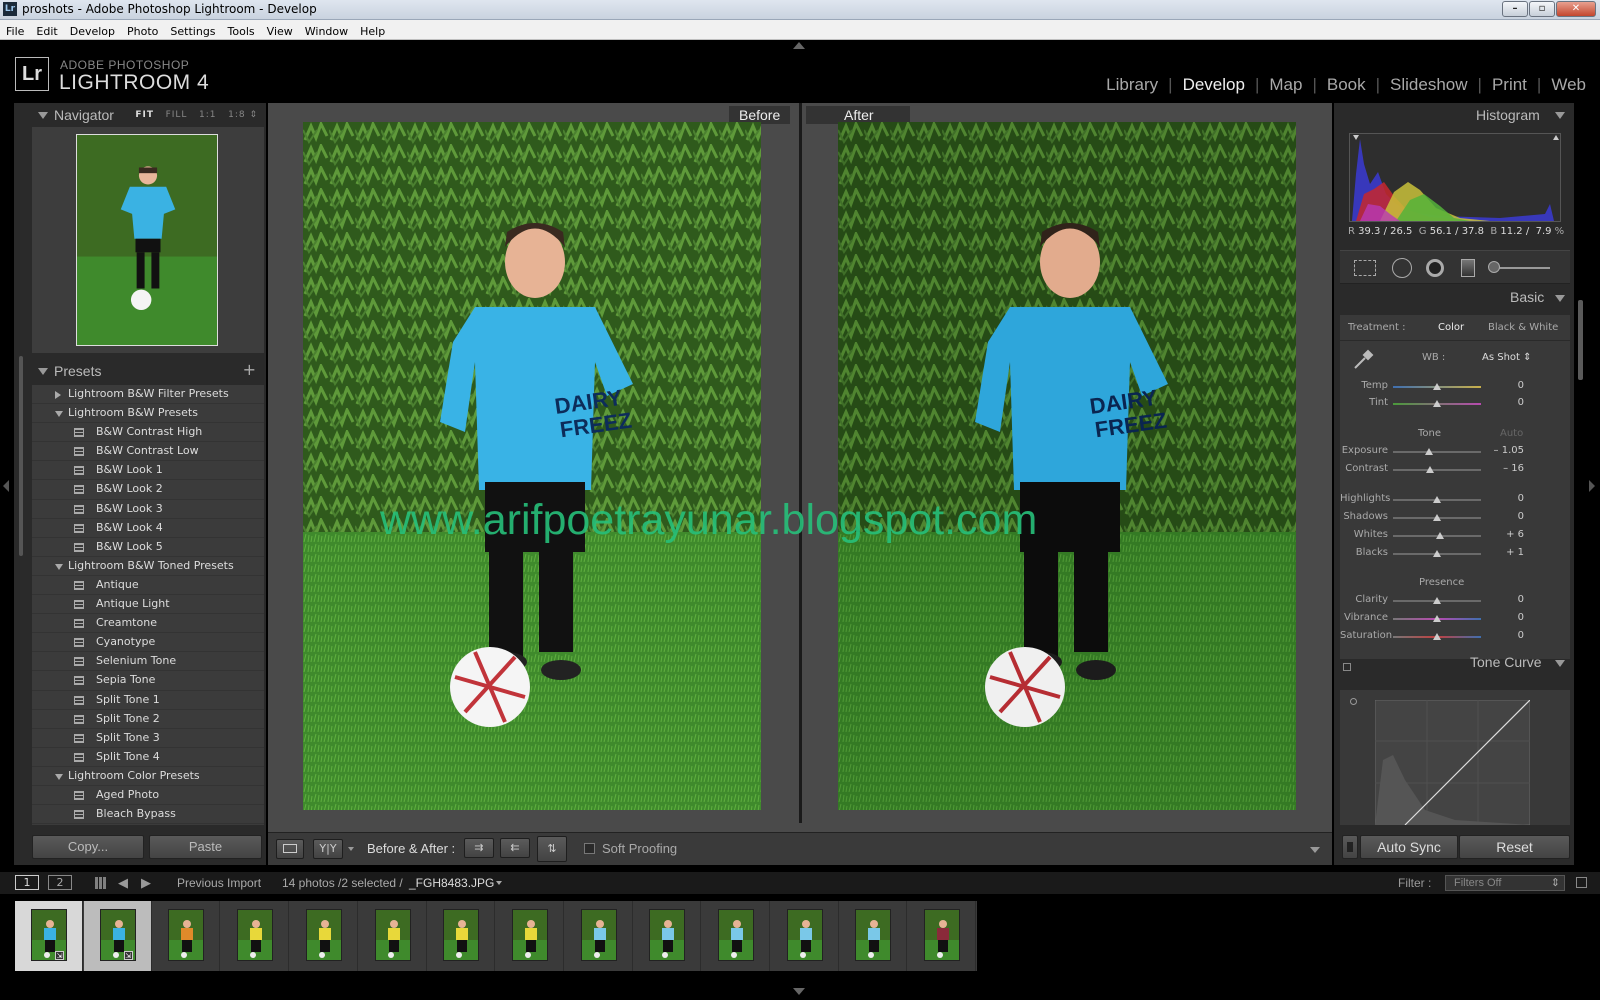 This screenshot has width=1600, height=1000. What do you see at coordinates (148, 815) in the screenshot?
I see `preset-item: Bleach Bypass` at bounding box center [148, 815].